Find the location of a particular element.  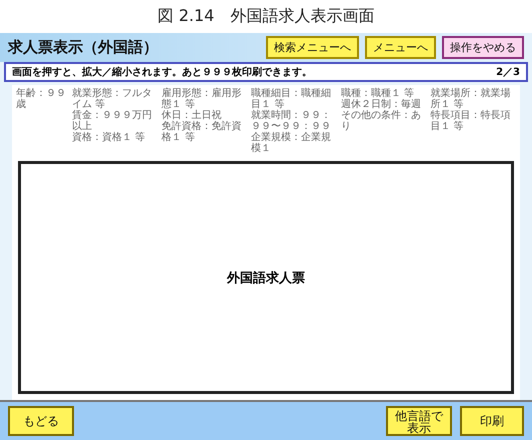

summary-item: 週休２日制：毎週 is located at coordinates (381, 104).